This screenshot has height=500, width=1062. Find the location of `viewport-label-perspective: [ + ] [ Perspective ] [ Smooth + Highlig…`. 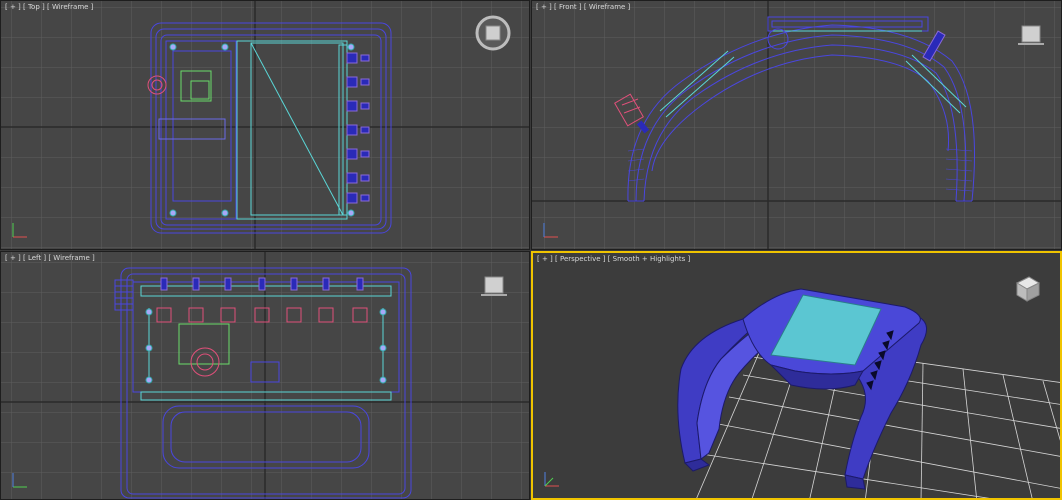

viewport-label-perspective: [ + ] [ Perspective ] [ Smooth + Highlig… is located at coordinates (613, 259).